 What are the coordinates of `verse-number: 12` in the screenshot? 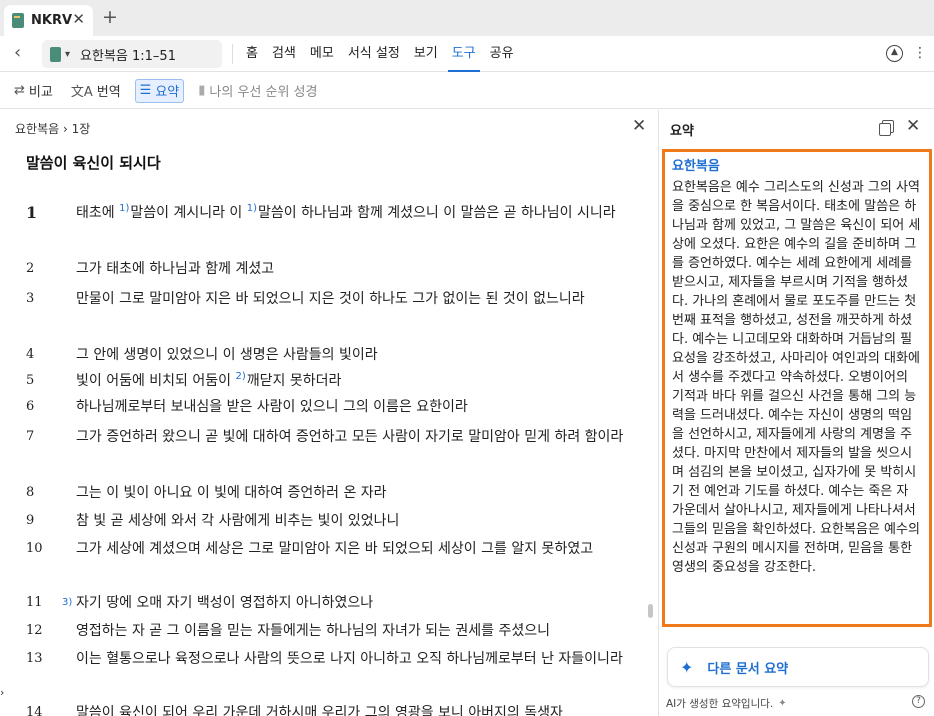 It's located at (34, 630).